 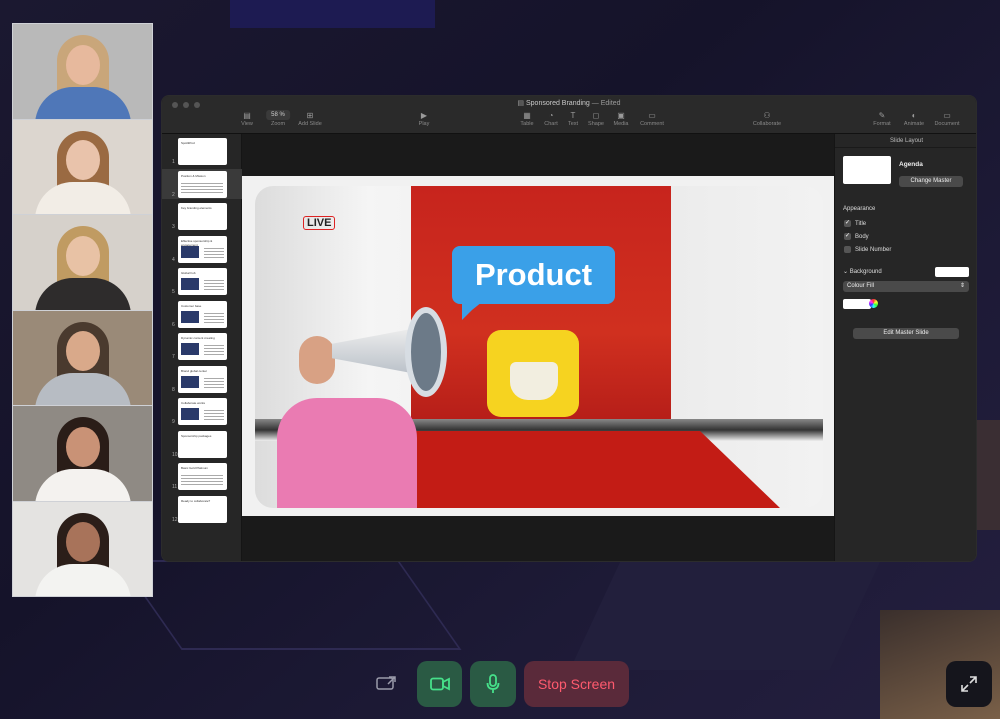 I want to click on expand-icon, so click(x=969, y=684).